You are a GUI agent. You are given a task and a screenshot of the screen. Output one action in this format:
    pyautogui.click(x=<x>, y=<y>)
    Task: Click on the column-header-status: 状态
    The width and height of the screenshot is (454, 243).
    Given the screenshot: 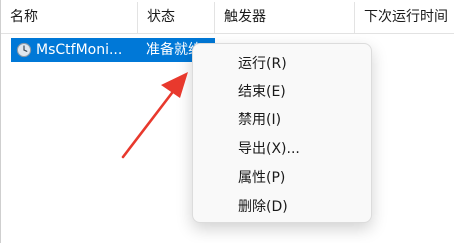 What is the action you would take?
    pyautogui.click(x=176, y=17)
    